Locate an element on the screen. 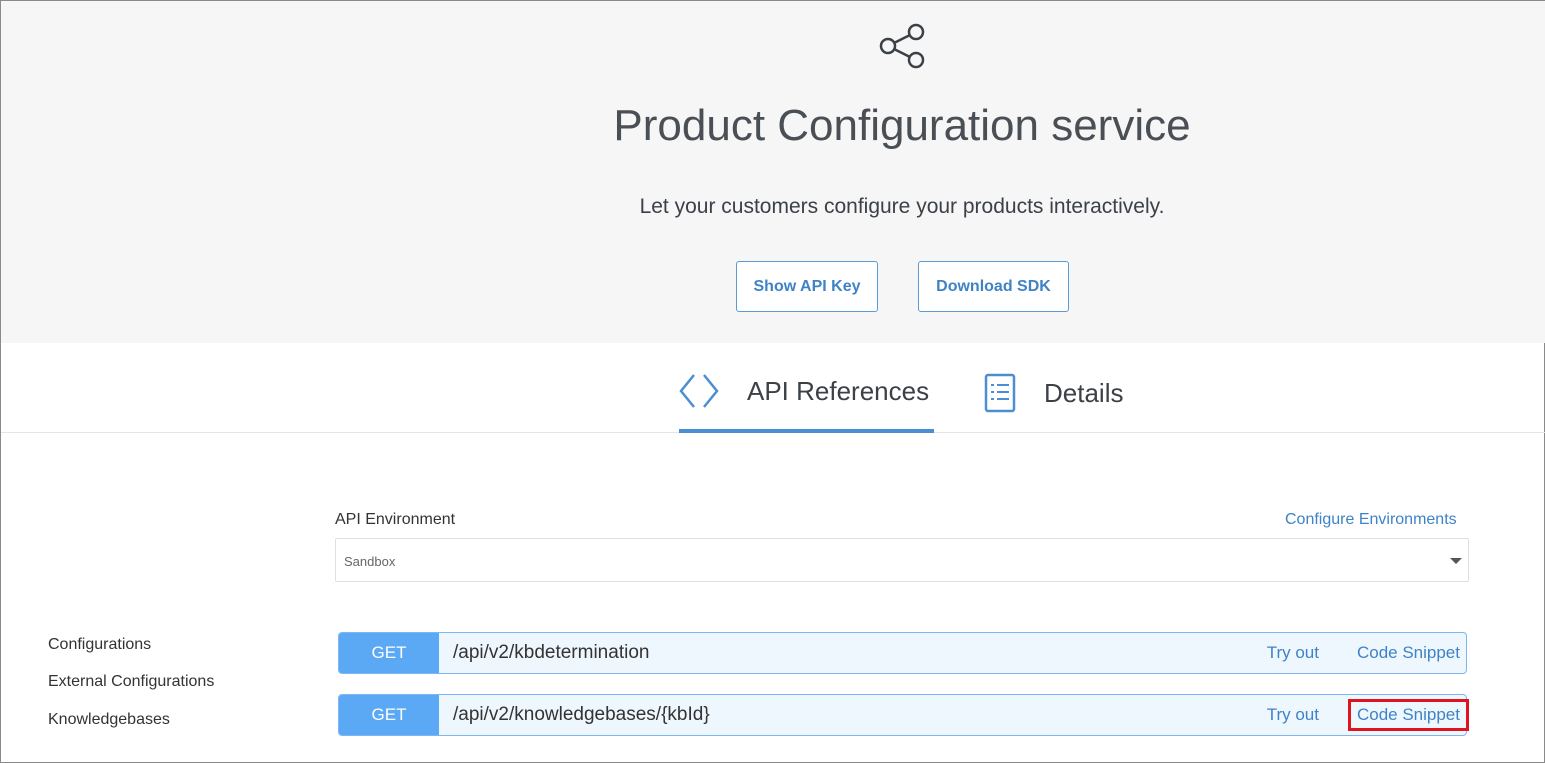 The width and height of the screenshot is (1545, 763). chevron-down-icon is located at coordinates (1456, 561).